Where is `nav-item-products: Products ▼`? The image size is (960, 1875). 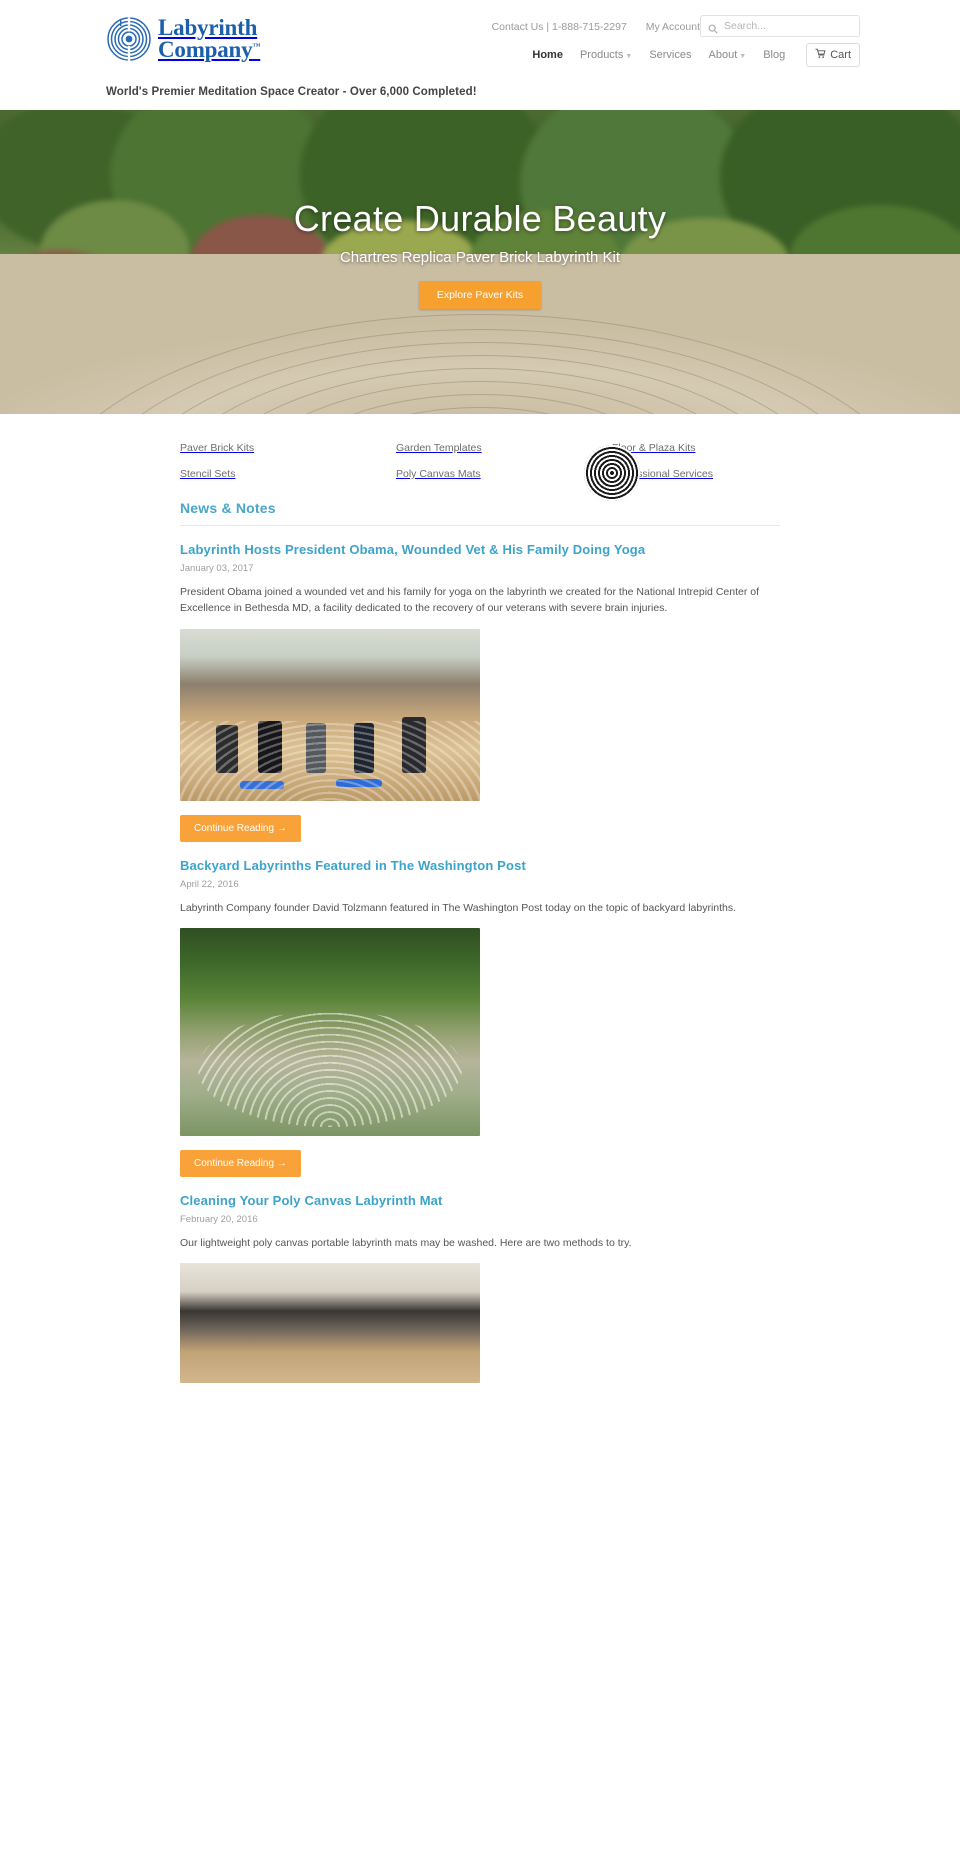 nav-item-products: Products ▼ is located at coordinates (606, 55).